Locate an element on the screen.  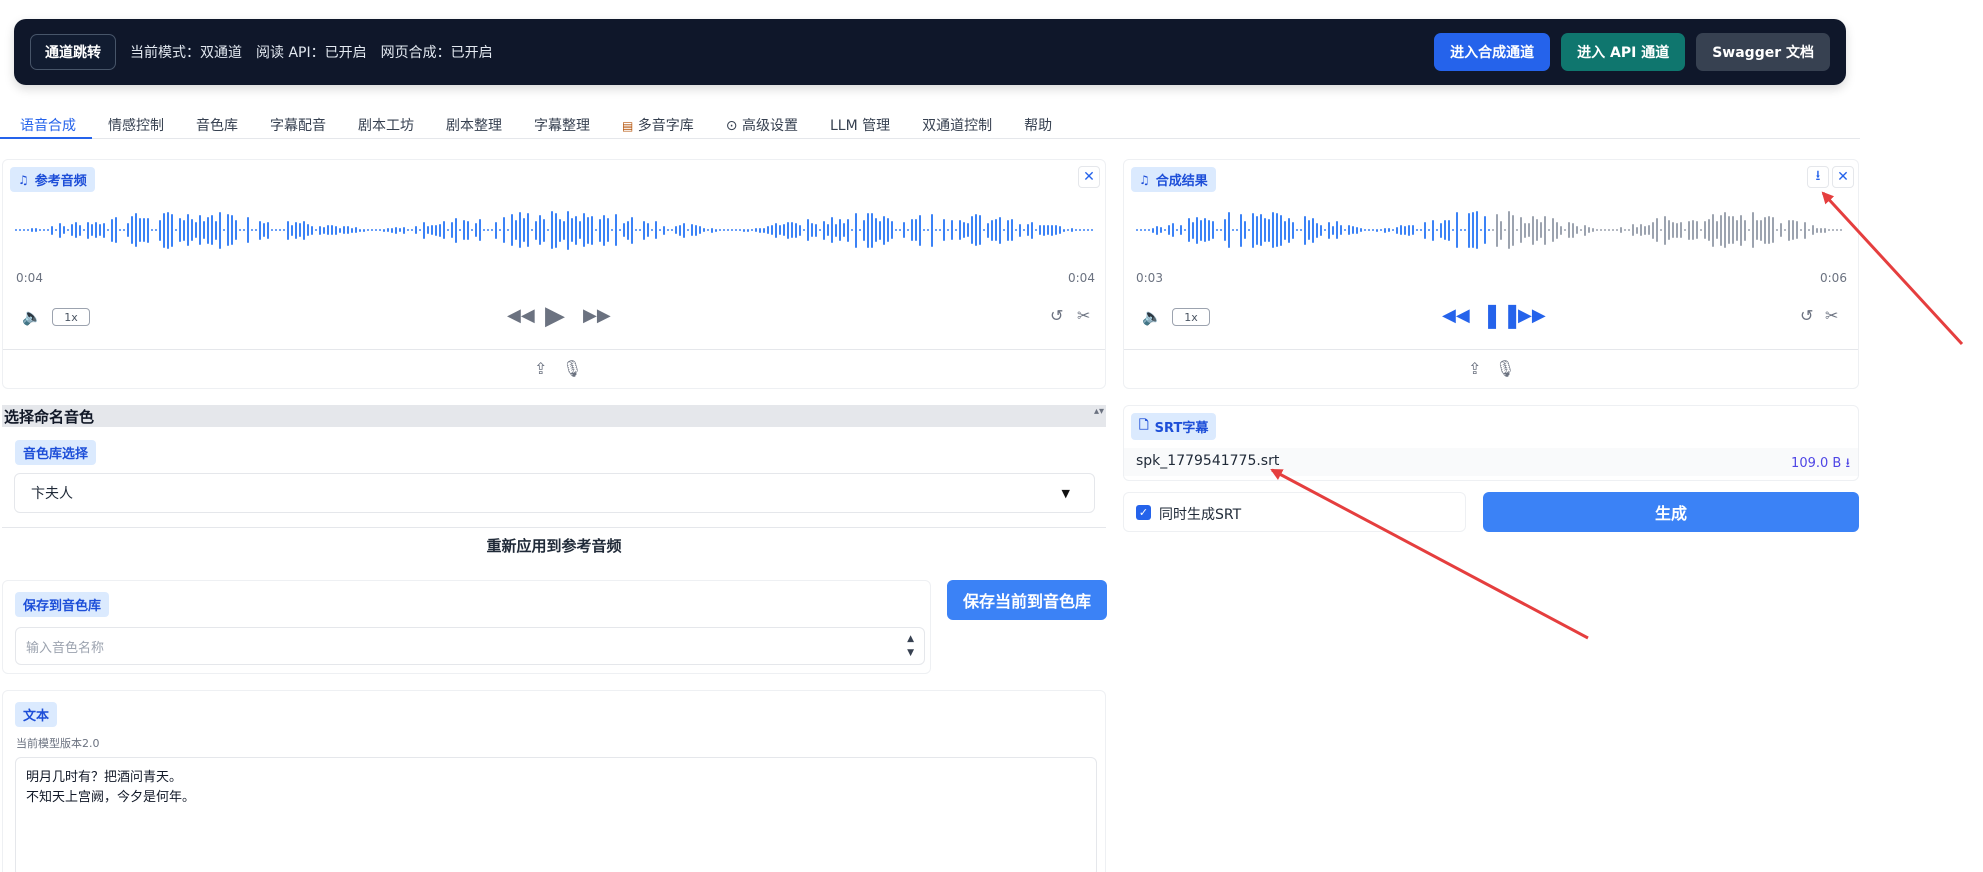
tab-subtitle-organize: 字幕整理 is located at coordinates (562, 125).